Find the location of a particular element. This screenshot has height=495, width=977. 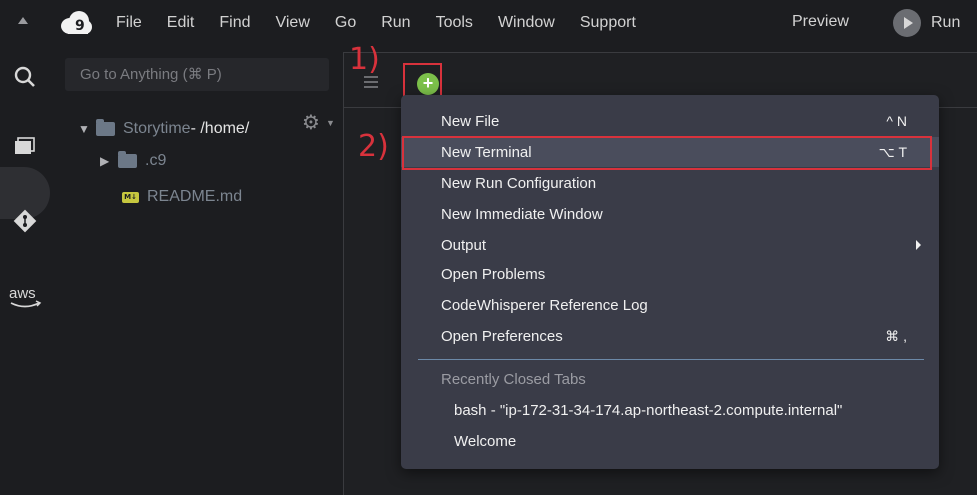

aws-icon: aws is located at coordinates (25, 296).